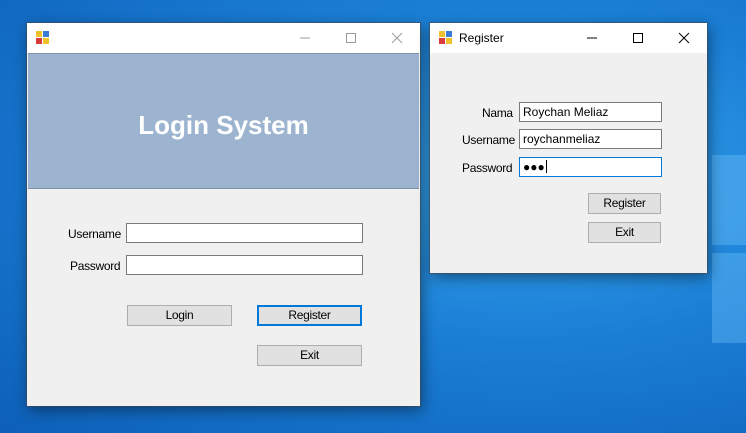 The image size is (746, 433). Describe the element at coordinates (590, 167) in the screenshot. I see `password-input: ●●●` at that location.